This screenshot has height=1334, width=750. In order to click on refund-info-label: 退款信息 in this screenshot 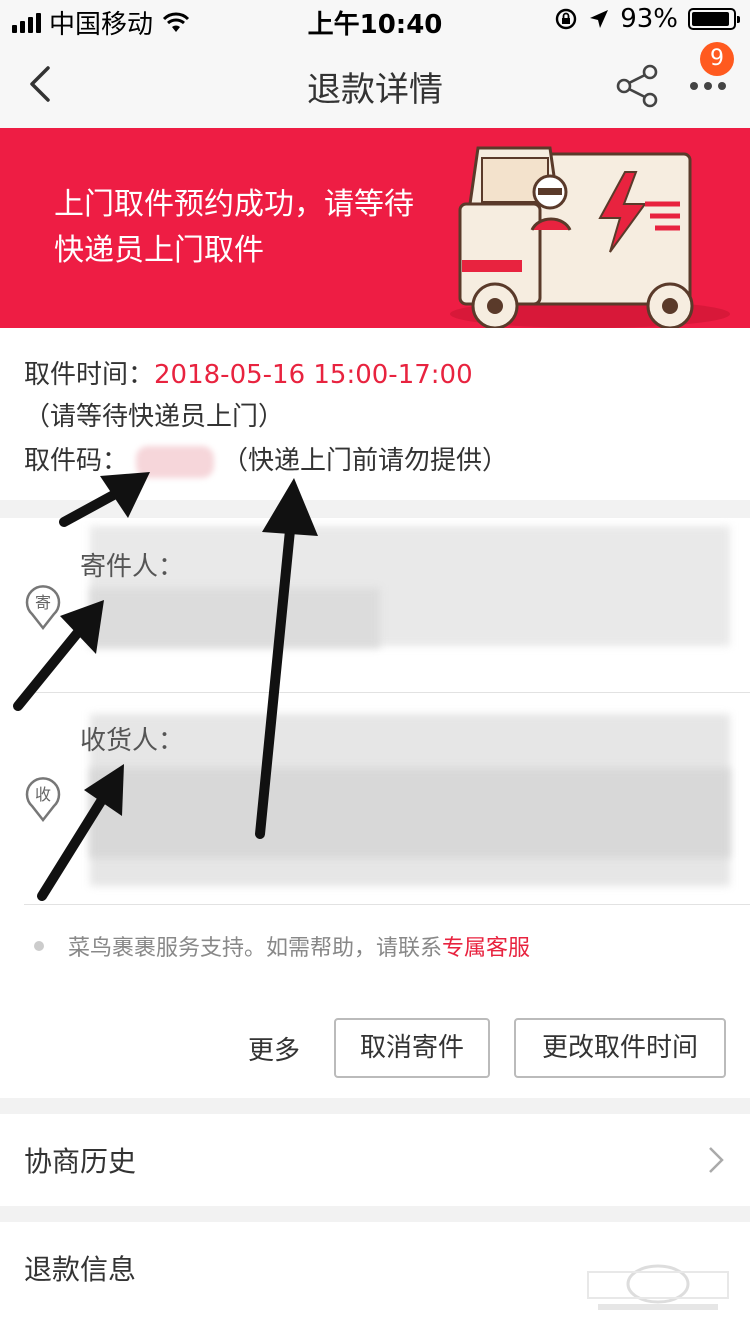, I will do `click(80, 1269)`.